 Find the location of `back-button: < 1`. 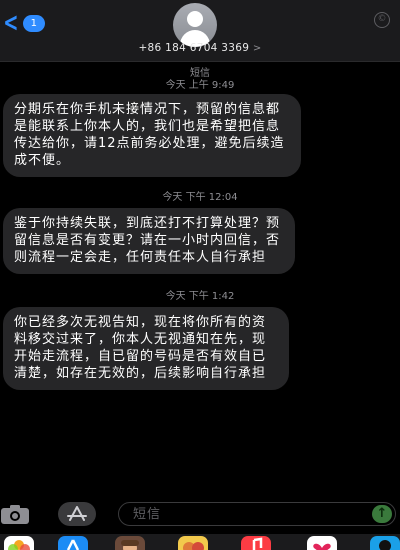

back-button: < 1 is located at coordinates (22, 23).